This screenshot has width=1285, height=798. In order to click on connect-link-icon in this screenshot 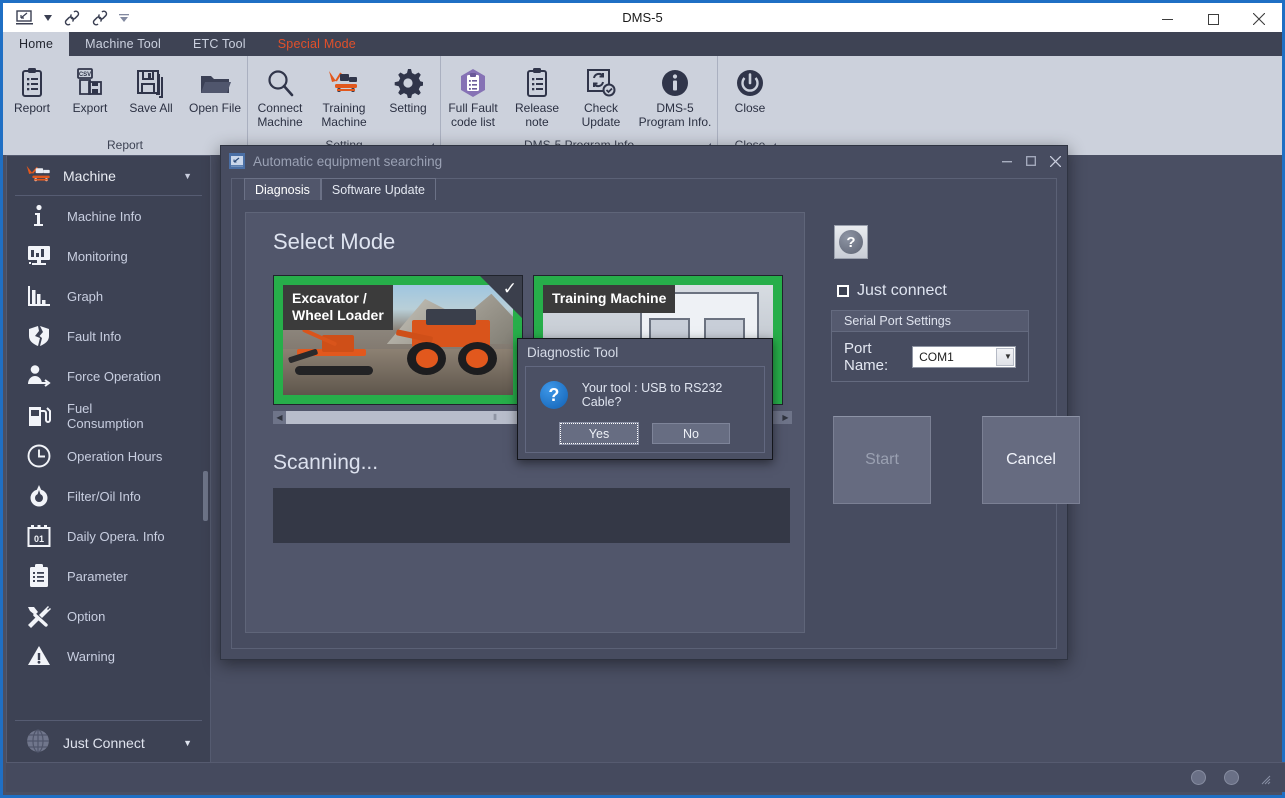, I will do `click(72, 18)`.